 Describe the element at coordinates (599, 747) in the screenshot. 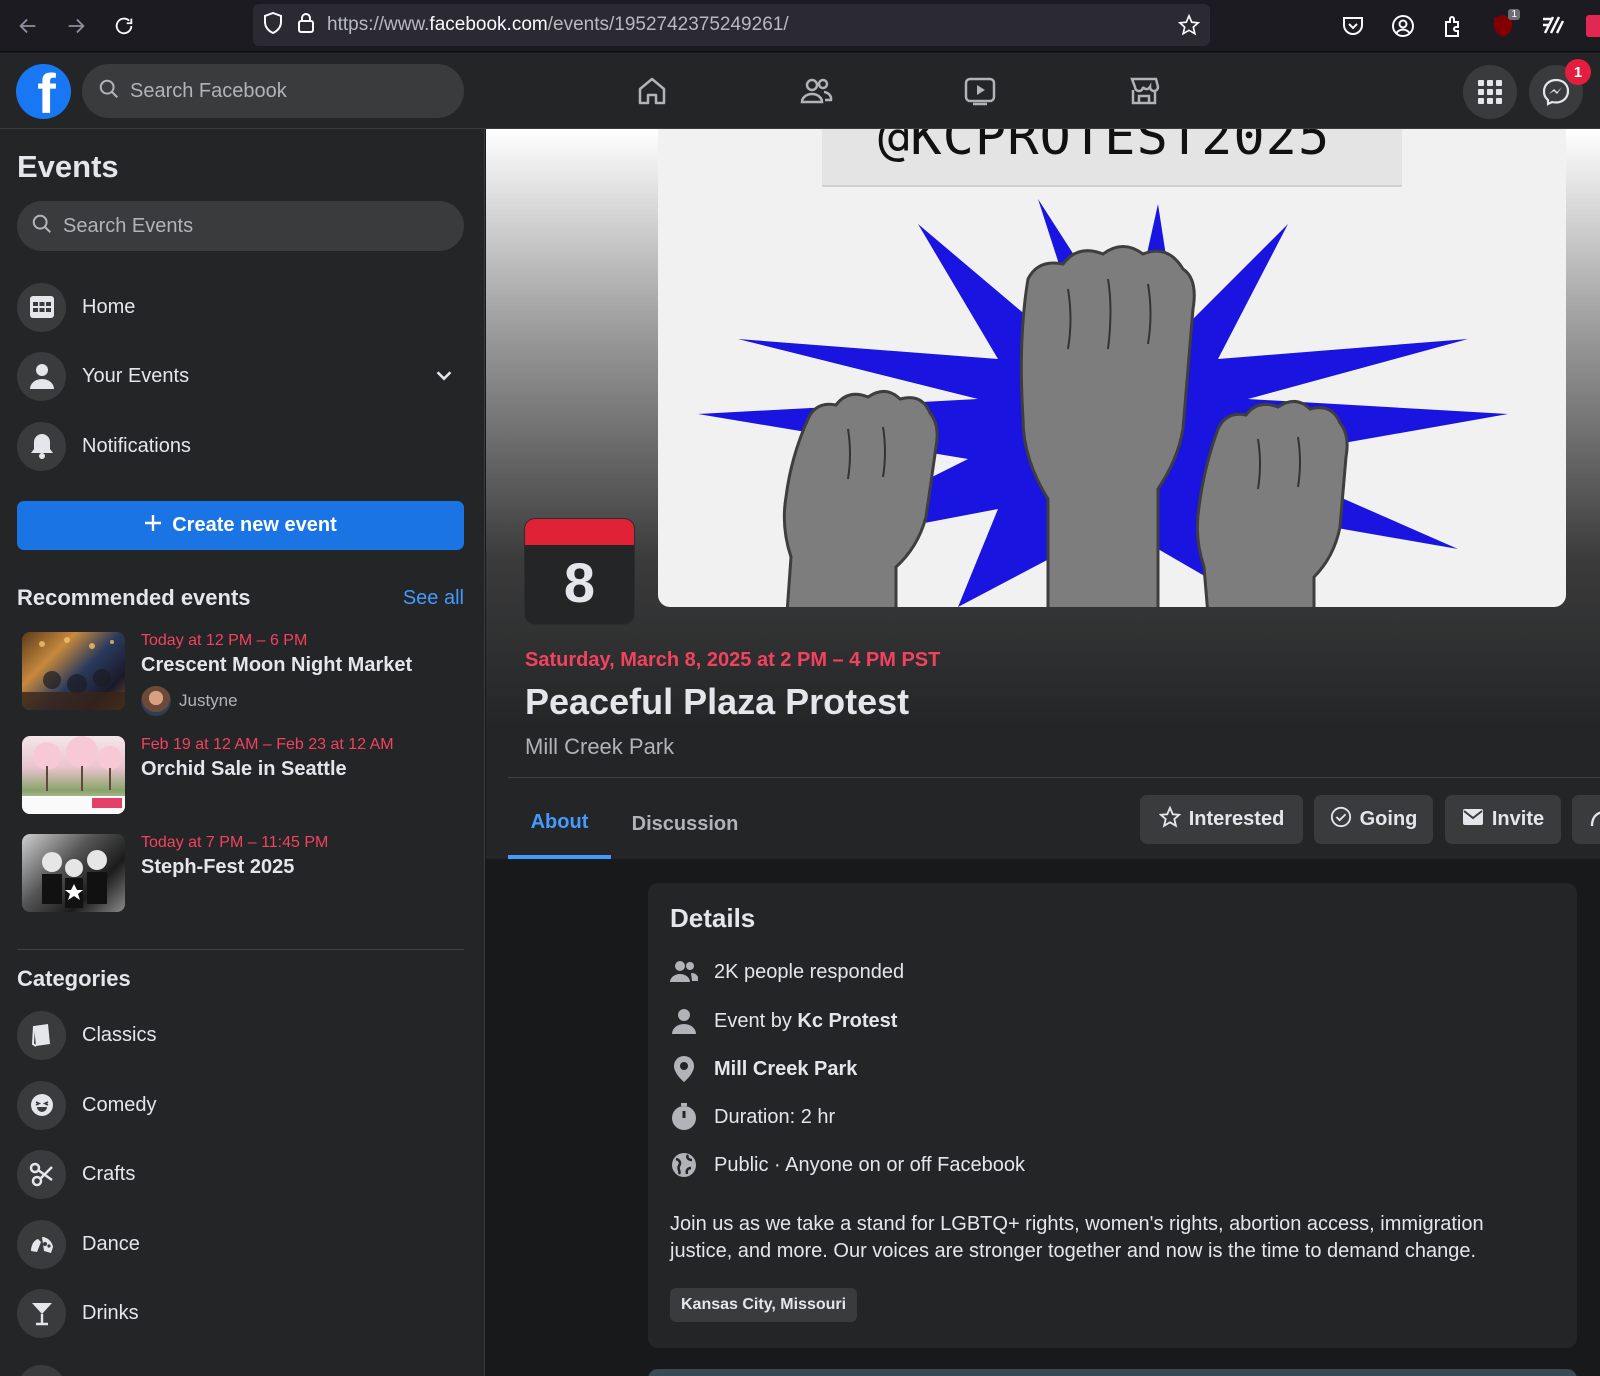

I see `event-location: Mill Creek Park` at that location.